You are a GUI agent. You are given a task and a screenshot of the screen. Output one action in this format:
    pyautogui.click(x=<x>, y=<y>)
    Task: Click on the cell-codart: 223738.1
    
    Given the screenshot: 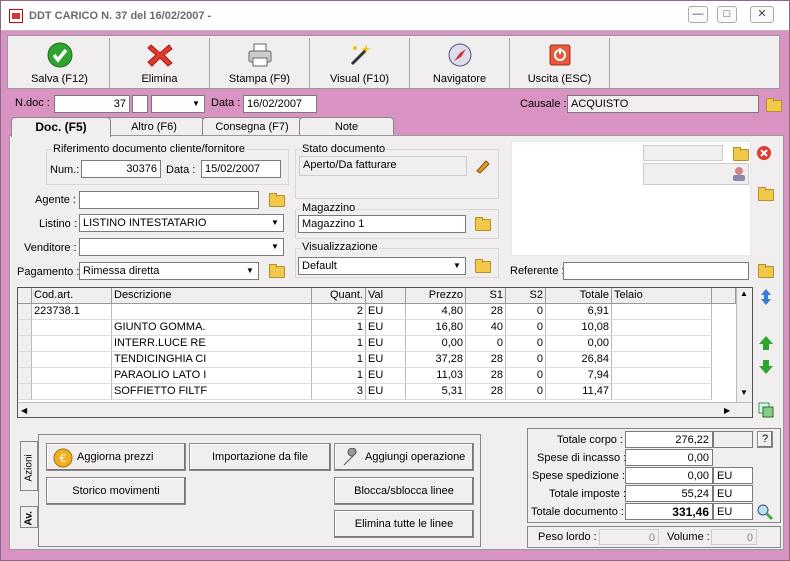 What is the action you would take?
    pyautogui.click(x=72, y=312)
    